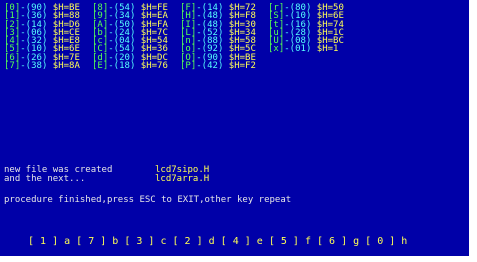 The width and height of the screenshot is (477, 262). Describe the element at coordinates (303, 49) in the screenshot. I see `table-cell: [x]-(01) $H=1` at that location.